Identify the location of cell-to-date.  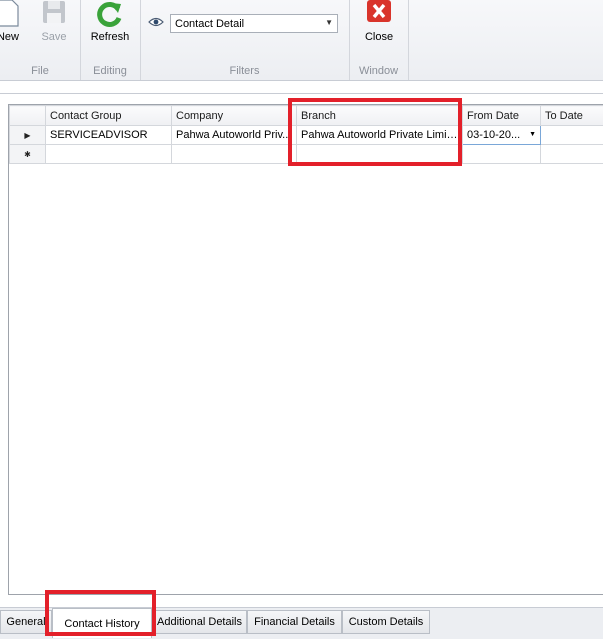
(572, 135).